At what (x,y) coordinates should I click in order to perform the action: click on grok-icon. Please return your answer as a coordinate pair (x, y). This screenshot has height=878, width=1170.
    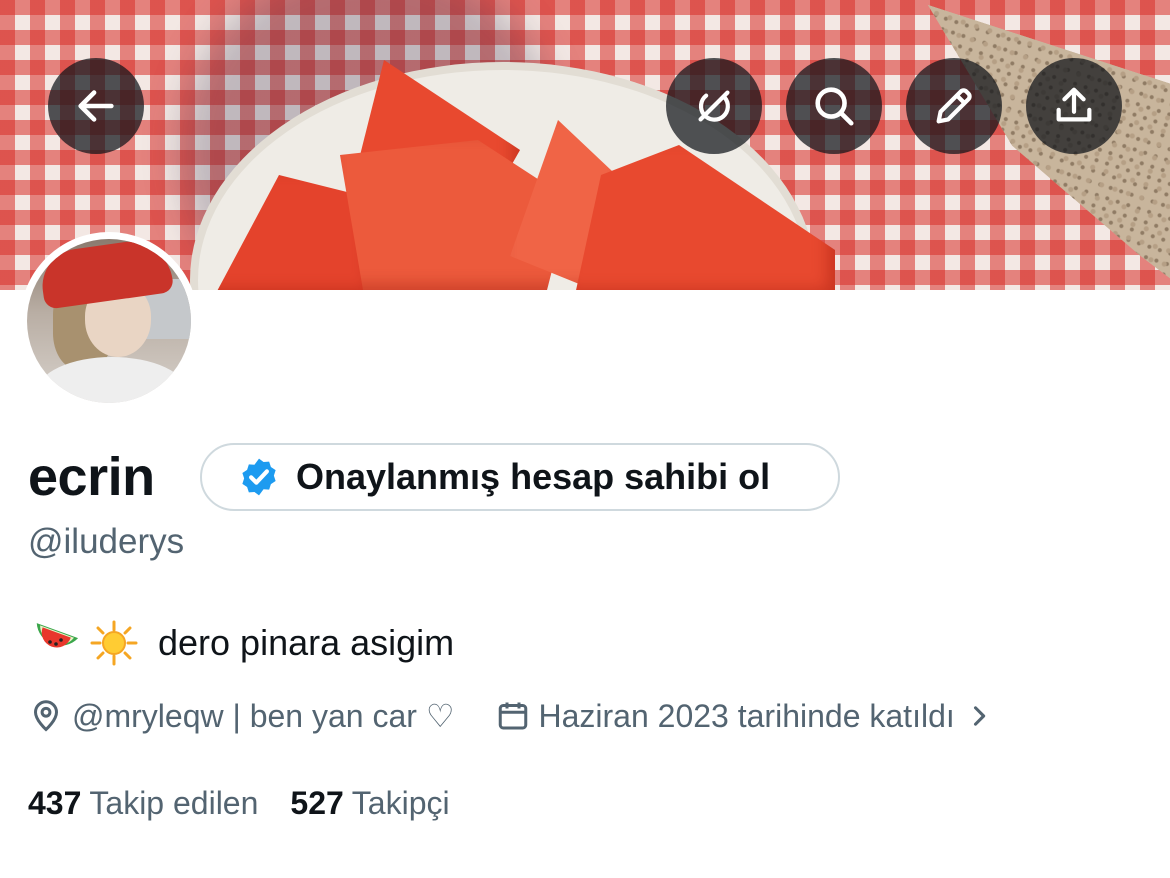
    Looking at the image, I should click on (714, 106).